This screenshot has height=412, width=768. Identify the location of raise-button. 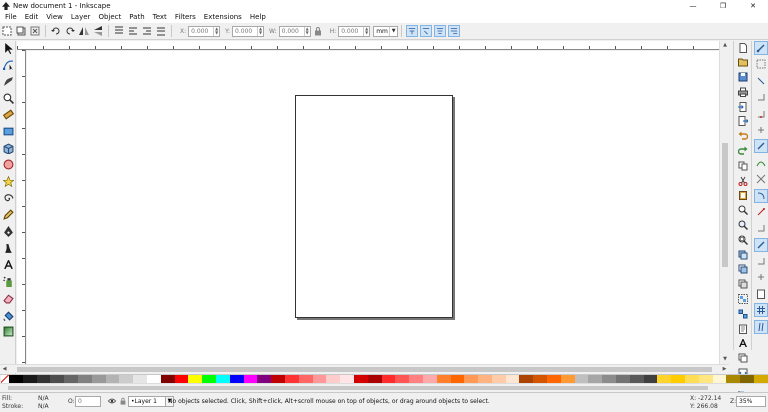
(133, 31).